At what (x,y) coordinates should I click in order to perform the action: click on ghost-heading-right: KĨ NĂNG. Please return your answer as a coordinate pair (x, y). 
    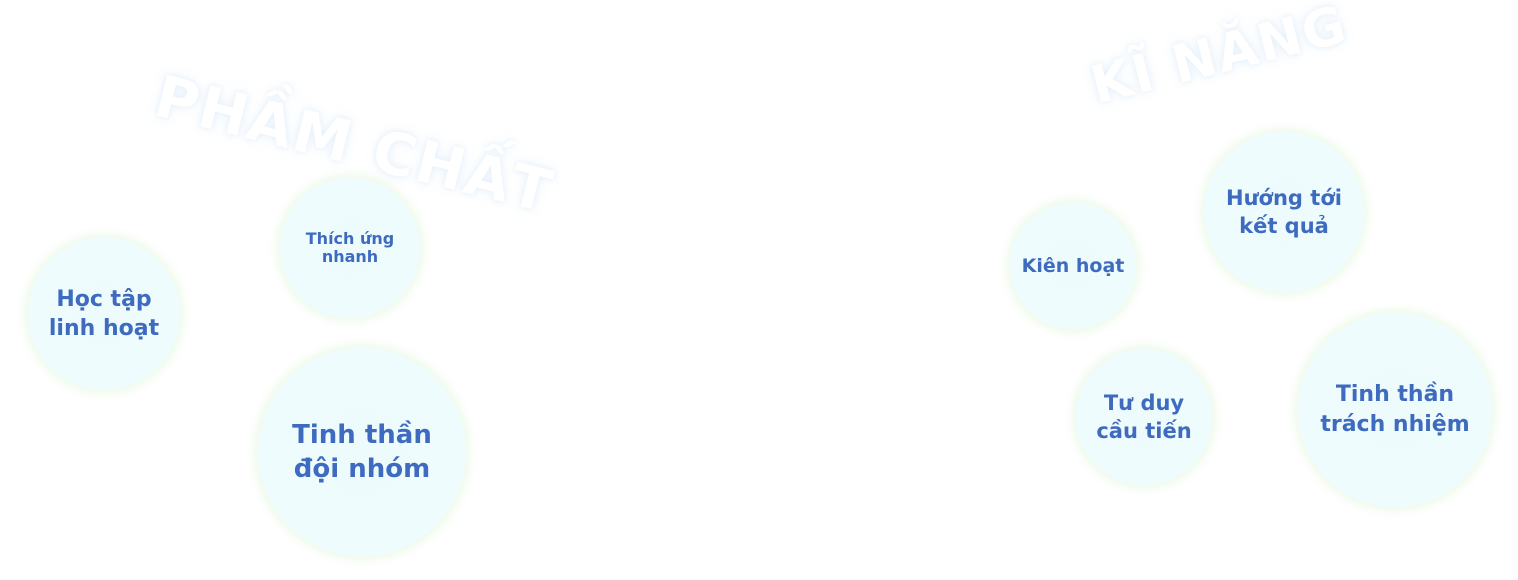
    Looking at the image, I should click on (1219, 58).